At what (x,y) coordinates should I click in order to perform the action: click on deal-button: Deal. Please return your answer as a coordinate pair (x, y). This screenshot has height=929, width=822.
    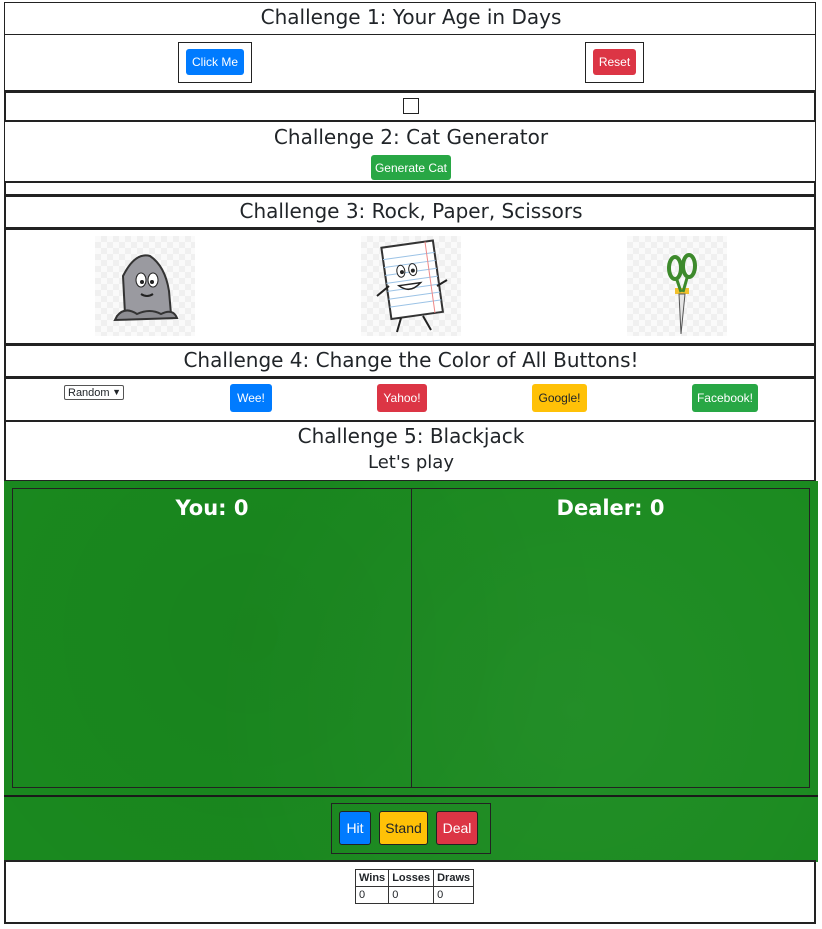
    Looking at the image, I should click on (457, 828).